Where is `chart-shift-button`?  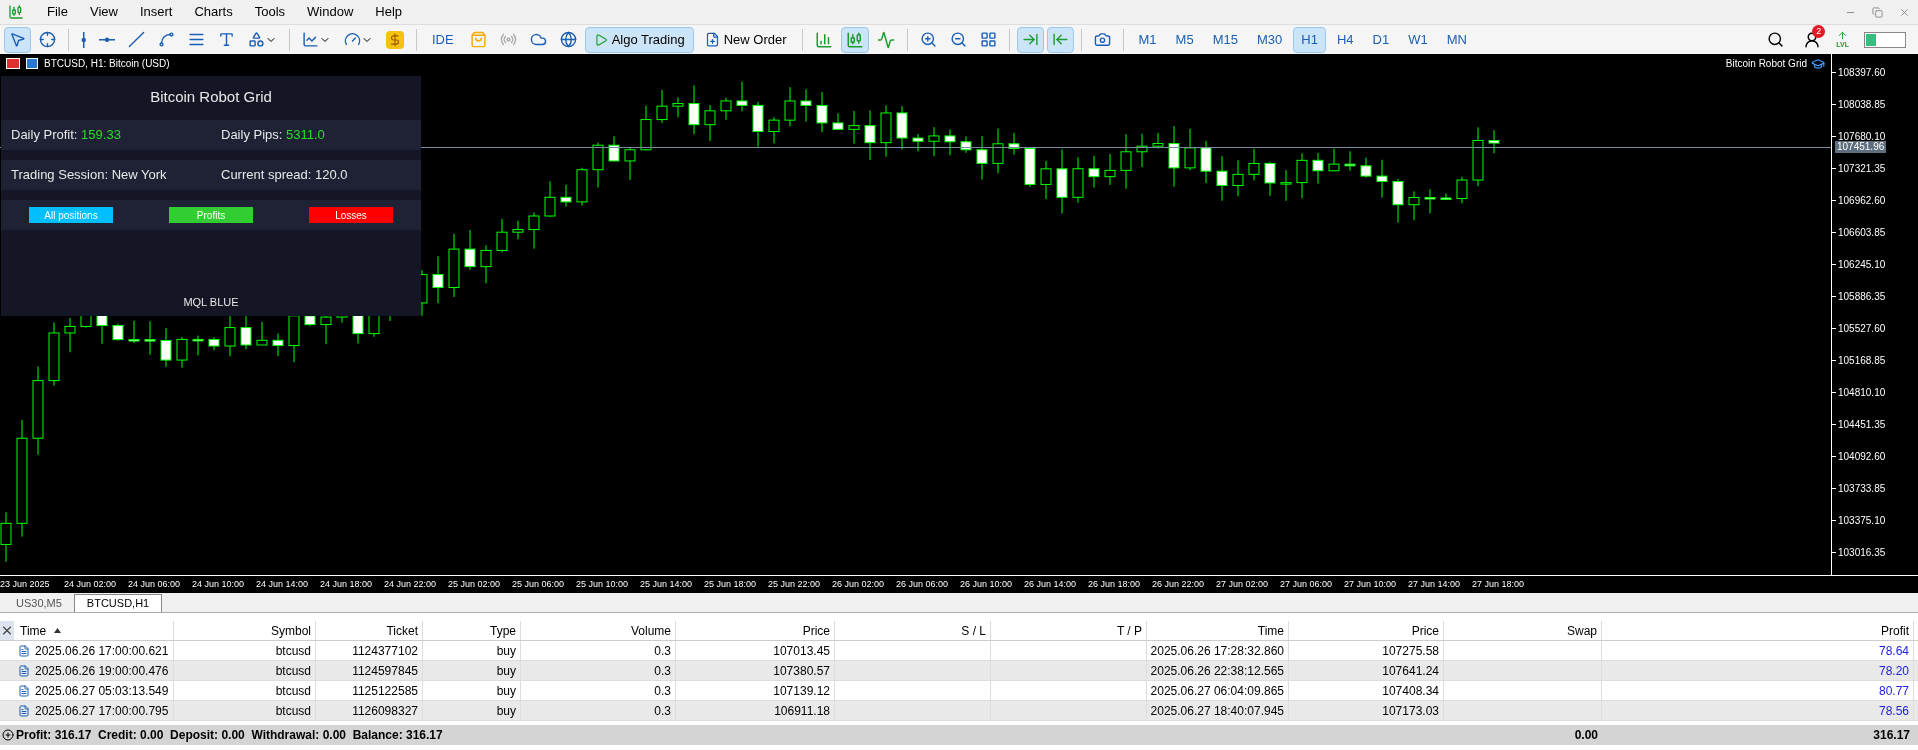 chart-shift-button is located at coordinates (1060, 39).